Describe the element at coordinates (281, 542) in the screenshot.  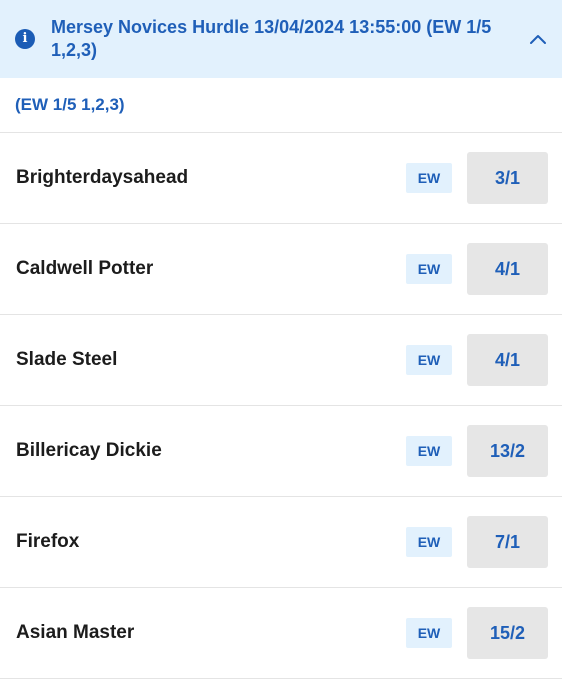
I see `runner-row: Firefox EW 7/1` at that location.